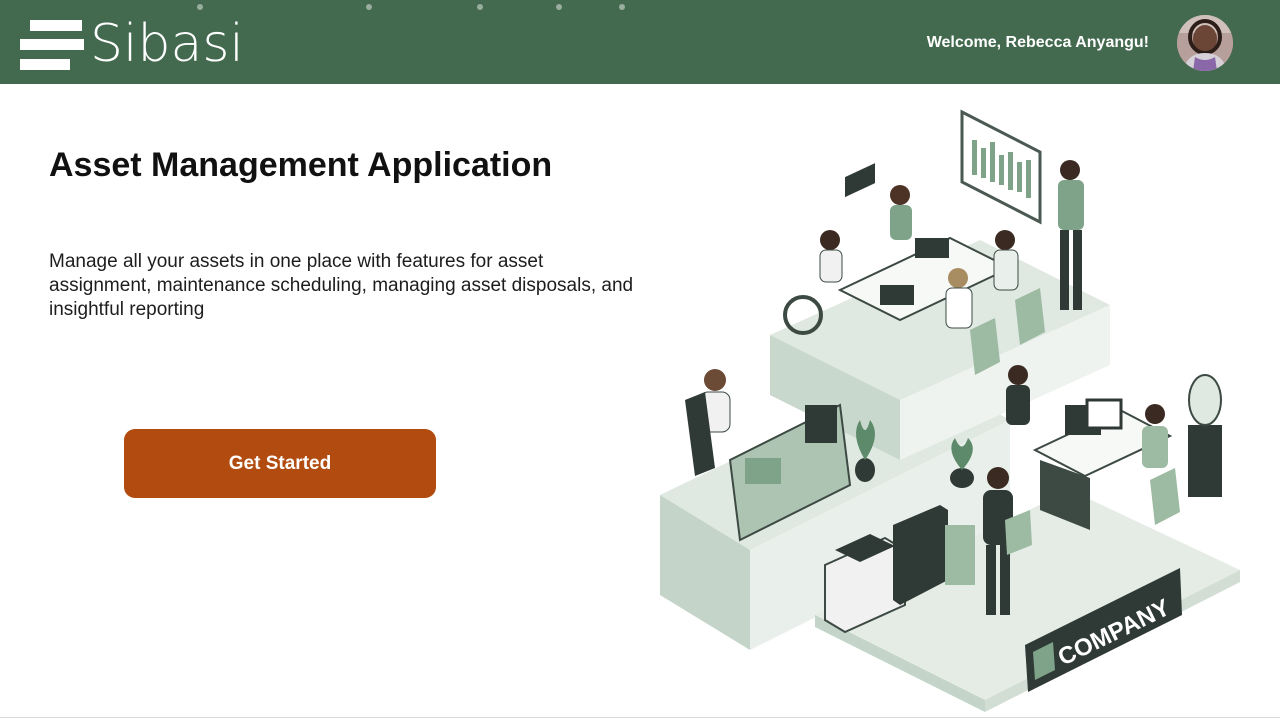  I want to click on user-avatar, so click(1205, 43).